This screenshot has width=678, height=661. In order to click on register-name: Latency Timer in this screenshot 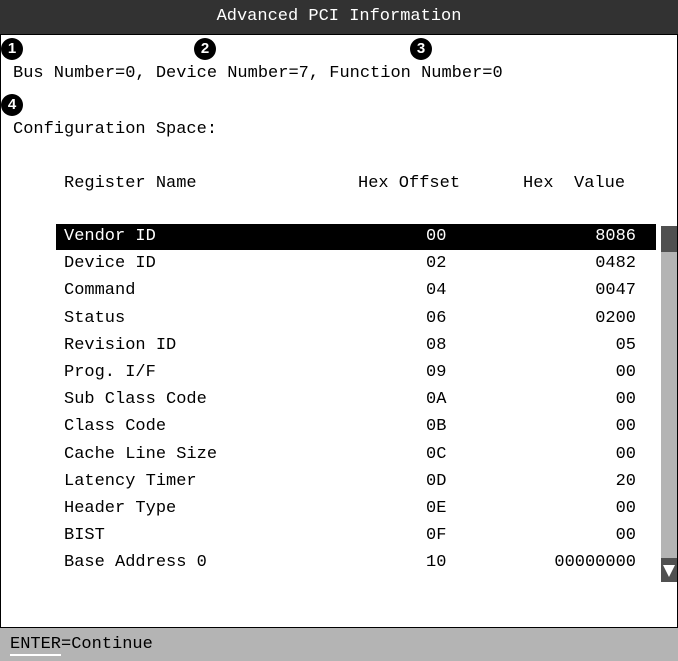, I will do `click(130, 481)`.